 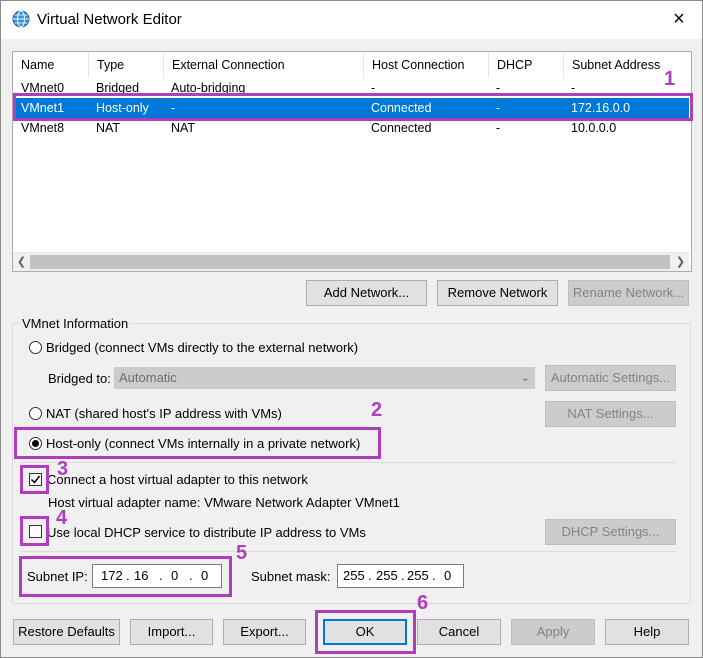 What do you see at coordinates (108, 128) in the screenshot?
I see `cell-type: NAT` at bounding box center [108, 128].